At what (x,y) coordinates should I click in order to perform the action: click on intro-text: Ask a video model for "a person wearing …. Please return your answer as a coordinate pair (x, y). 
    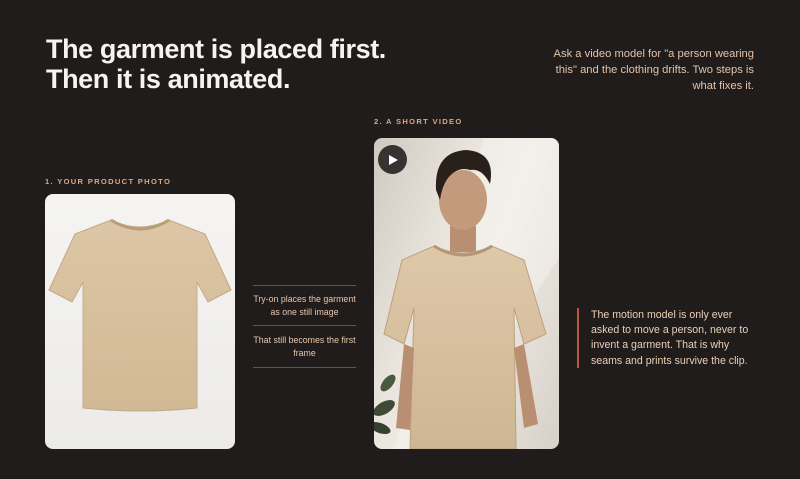
    Looking at the image, I should click on (653, 70).